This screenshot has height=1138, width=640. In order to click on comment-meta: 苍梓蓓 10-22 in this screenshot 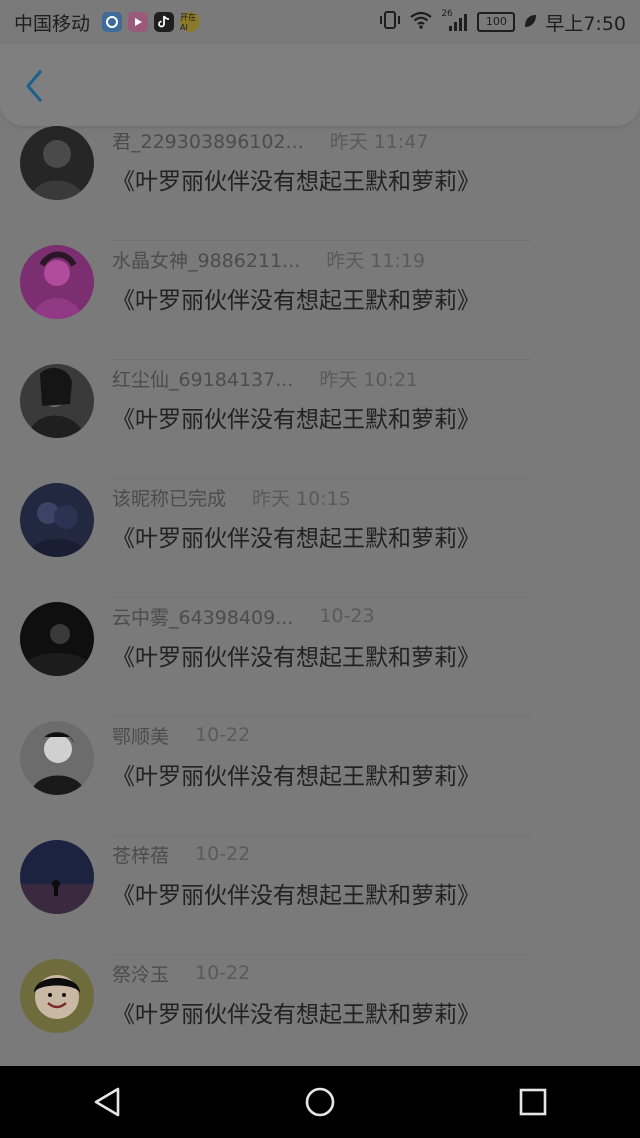, I will do `click(181, 854)`.